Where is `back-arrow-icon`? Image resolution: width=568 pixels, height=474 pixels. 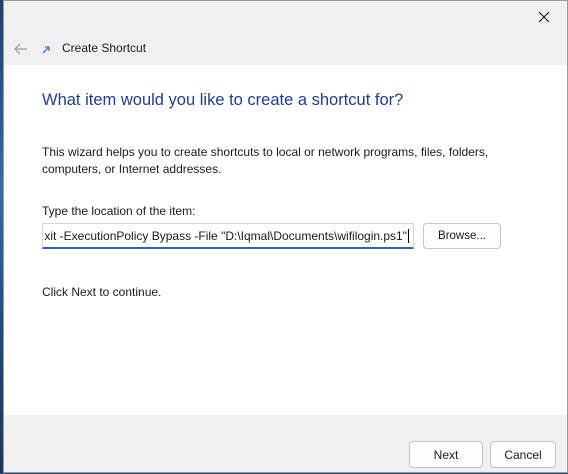
back-arrow-icon is located at coordinates (20, 49).